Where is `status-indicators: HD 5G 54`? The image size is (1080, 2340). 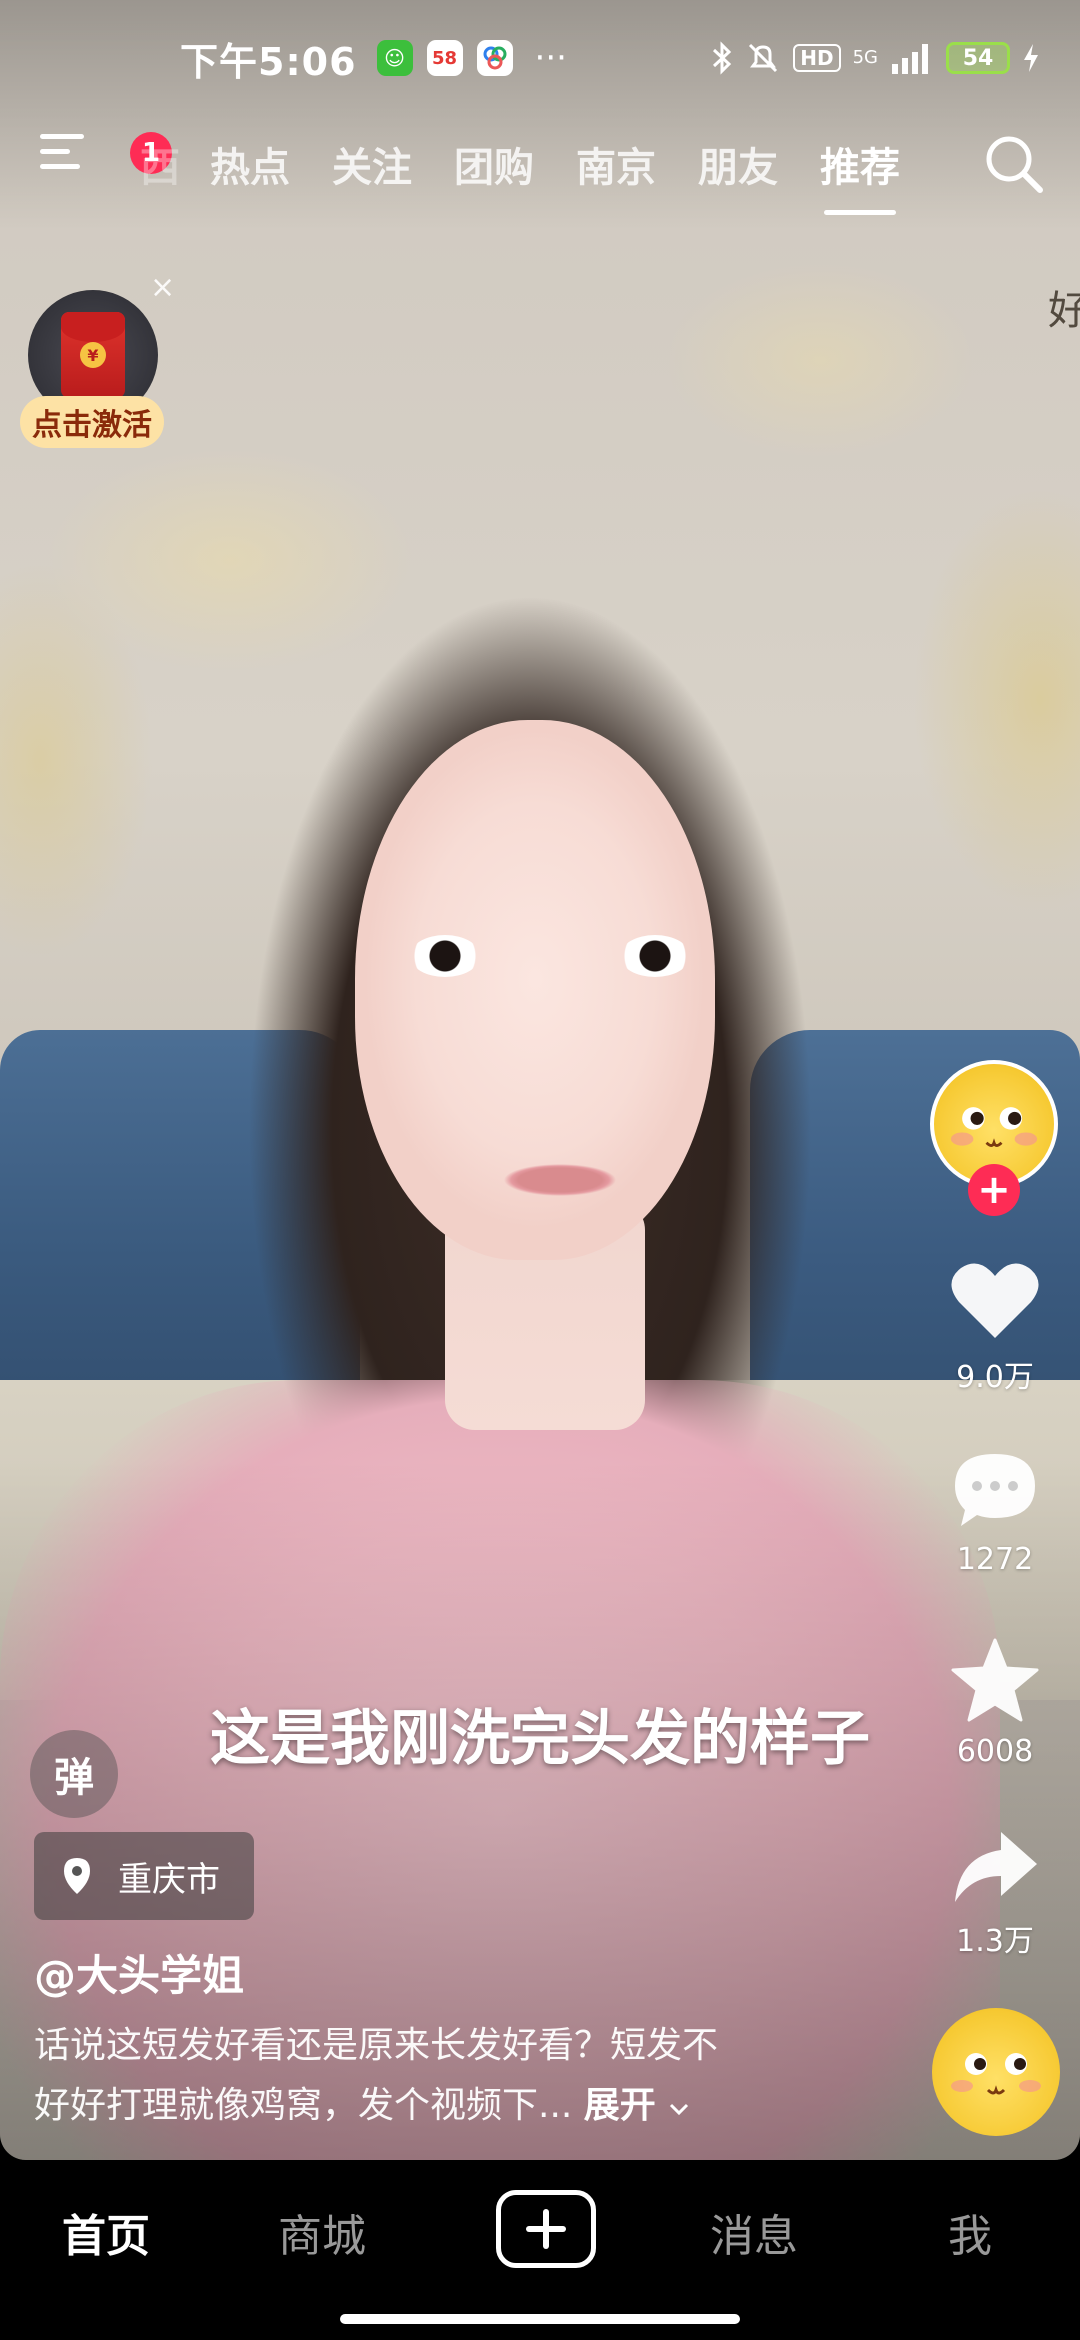 status-indicators: HD 5G 54 is located at coordinates (875, 58).